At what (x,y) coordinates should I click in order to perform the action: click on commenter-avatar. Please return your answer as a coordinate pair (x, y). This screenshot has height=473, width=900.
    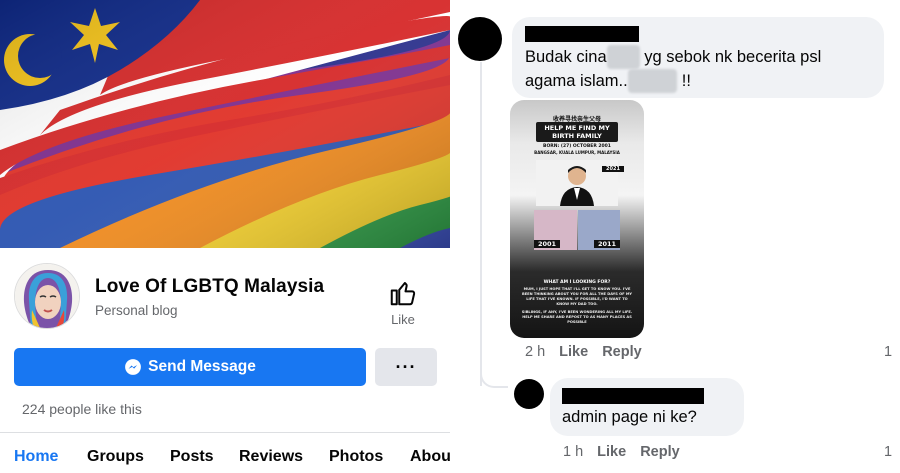
    Looking at the image, I should click on (480, 39).